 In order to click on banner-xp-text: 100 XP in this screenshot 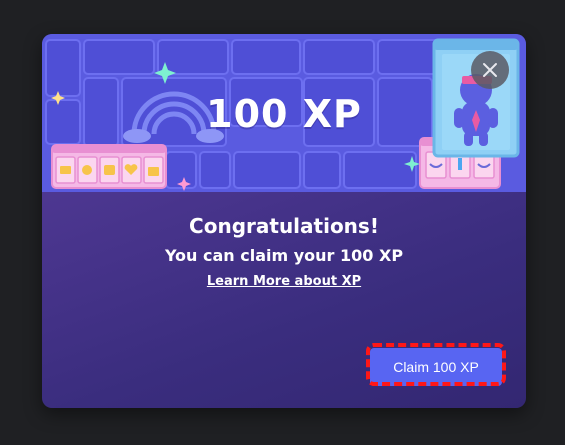, I will do `click(284, 114)`.